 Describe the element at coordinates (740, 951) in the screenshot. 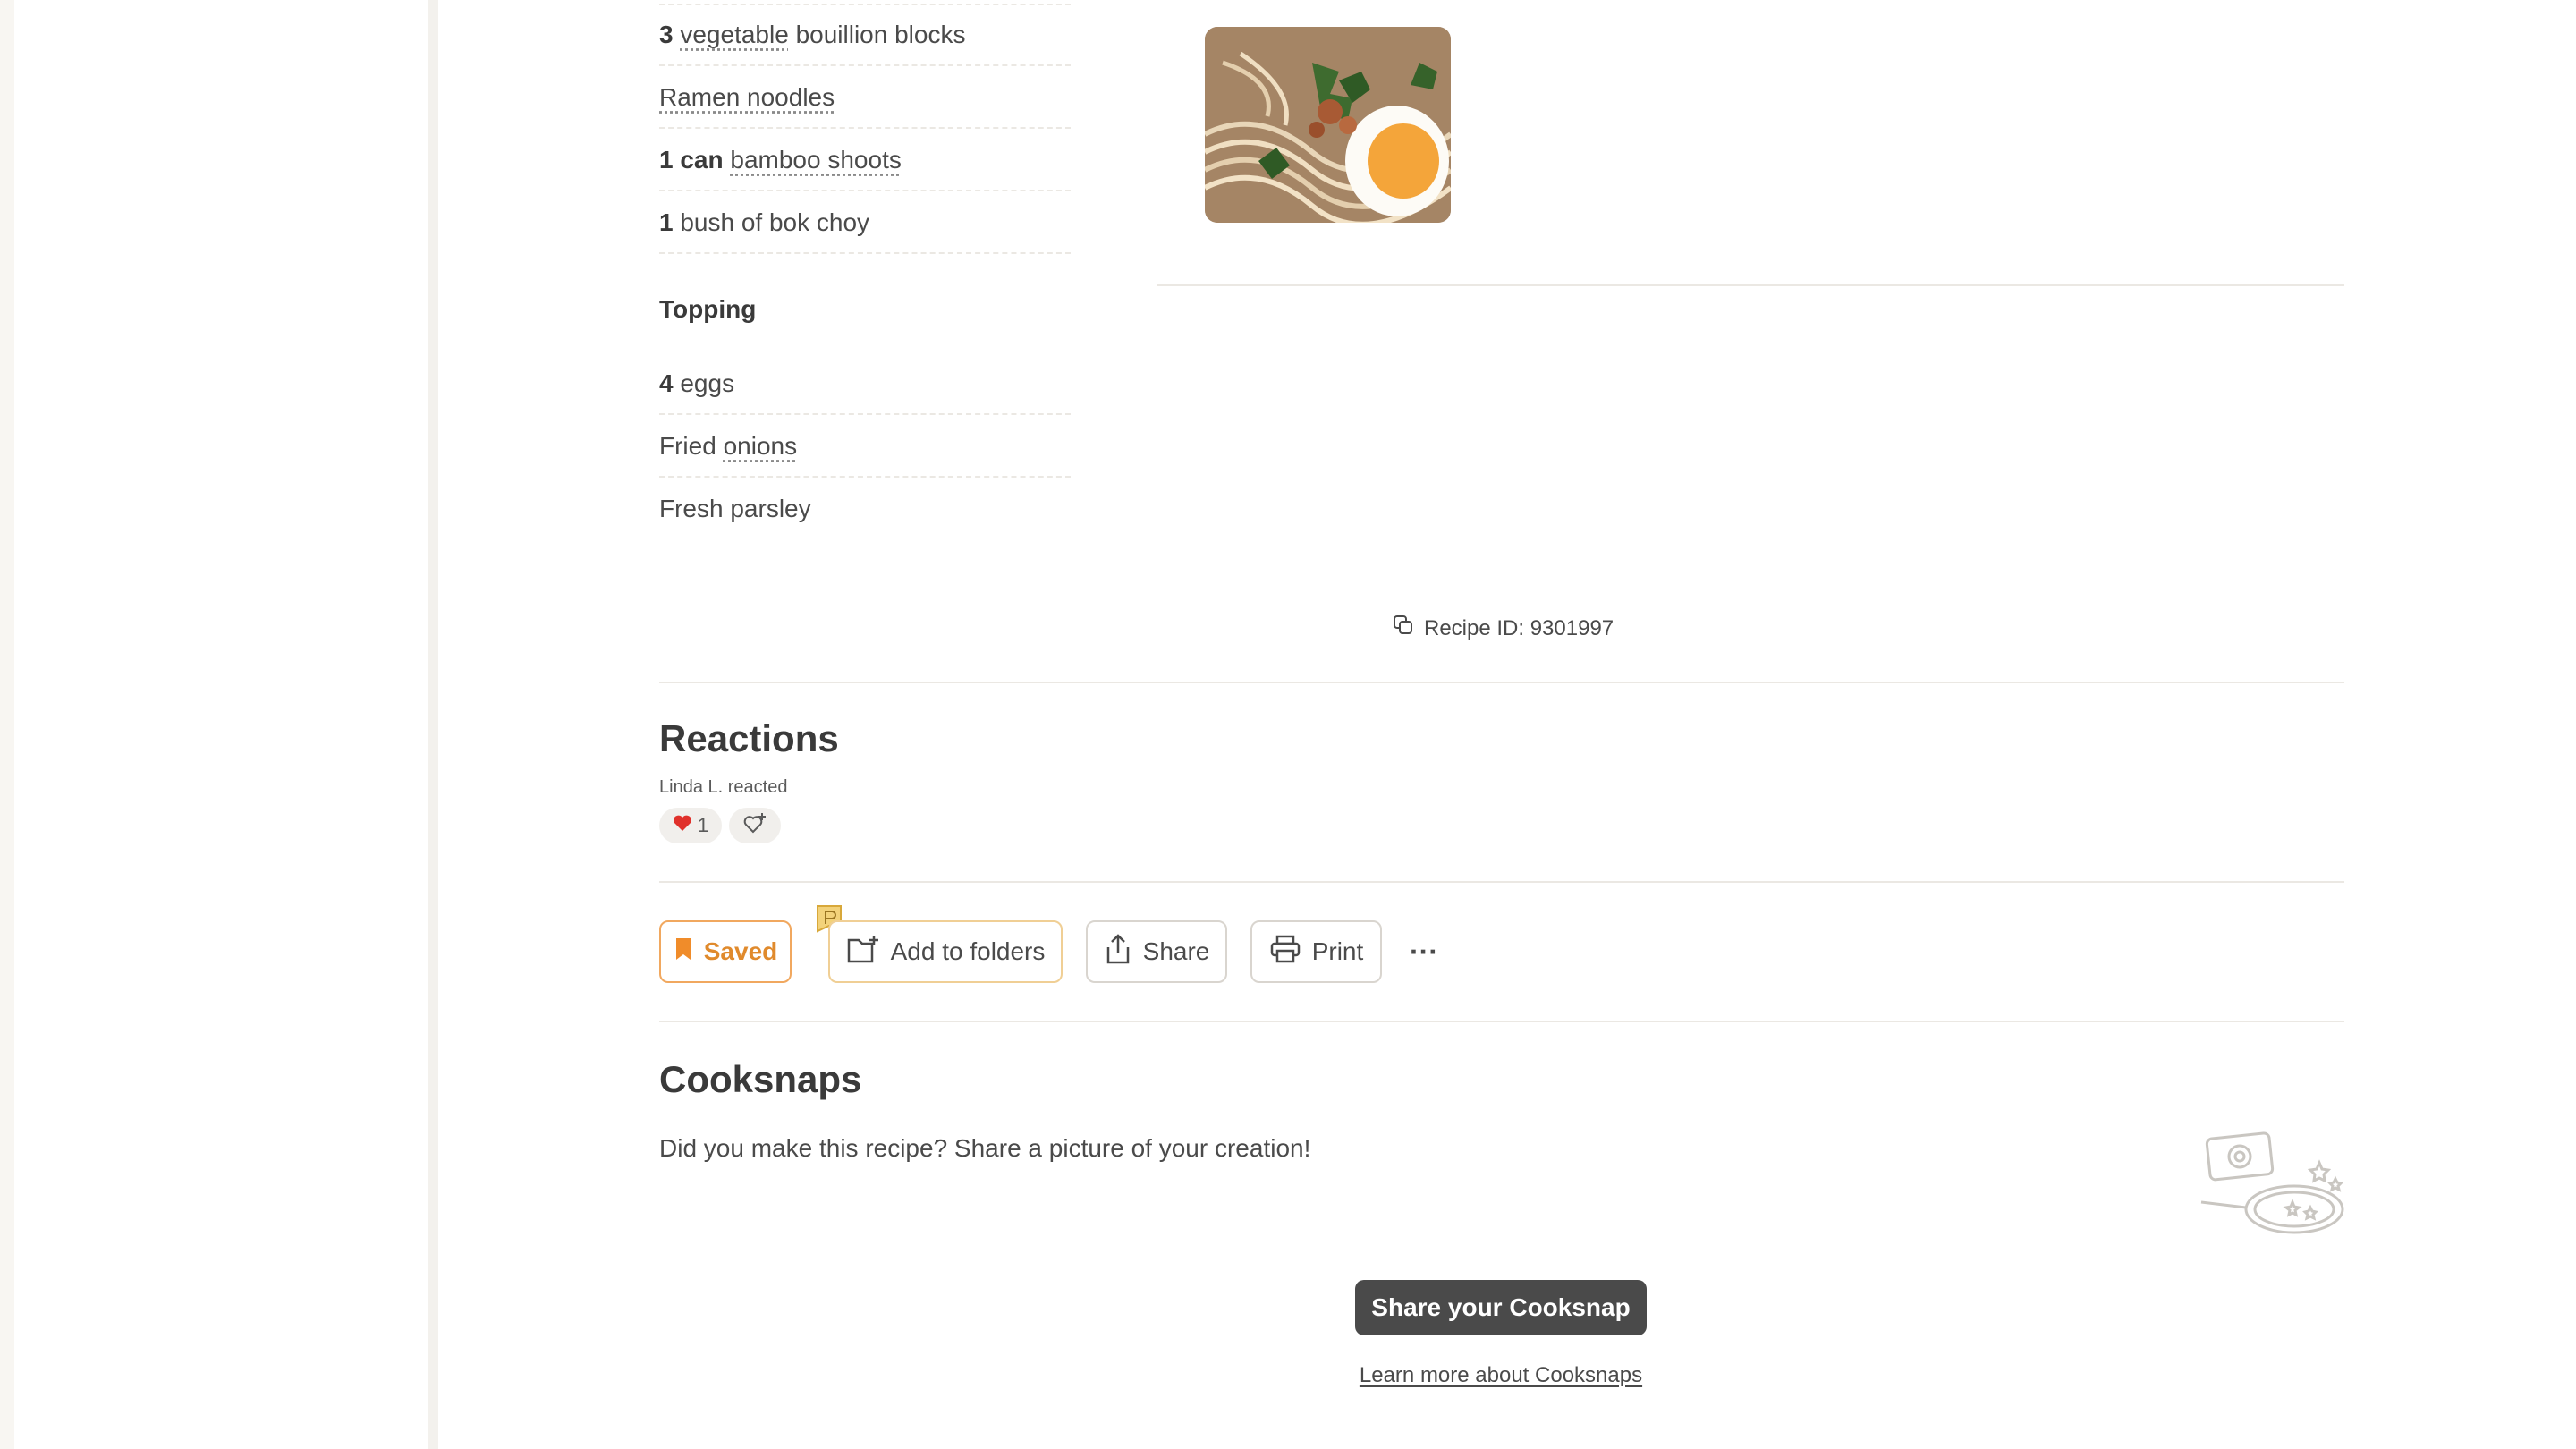

I see `saved-label: Saved` at that location.